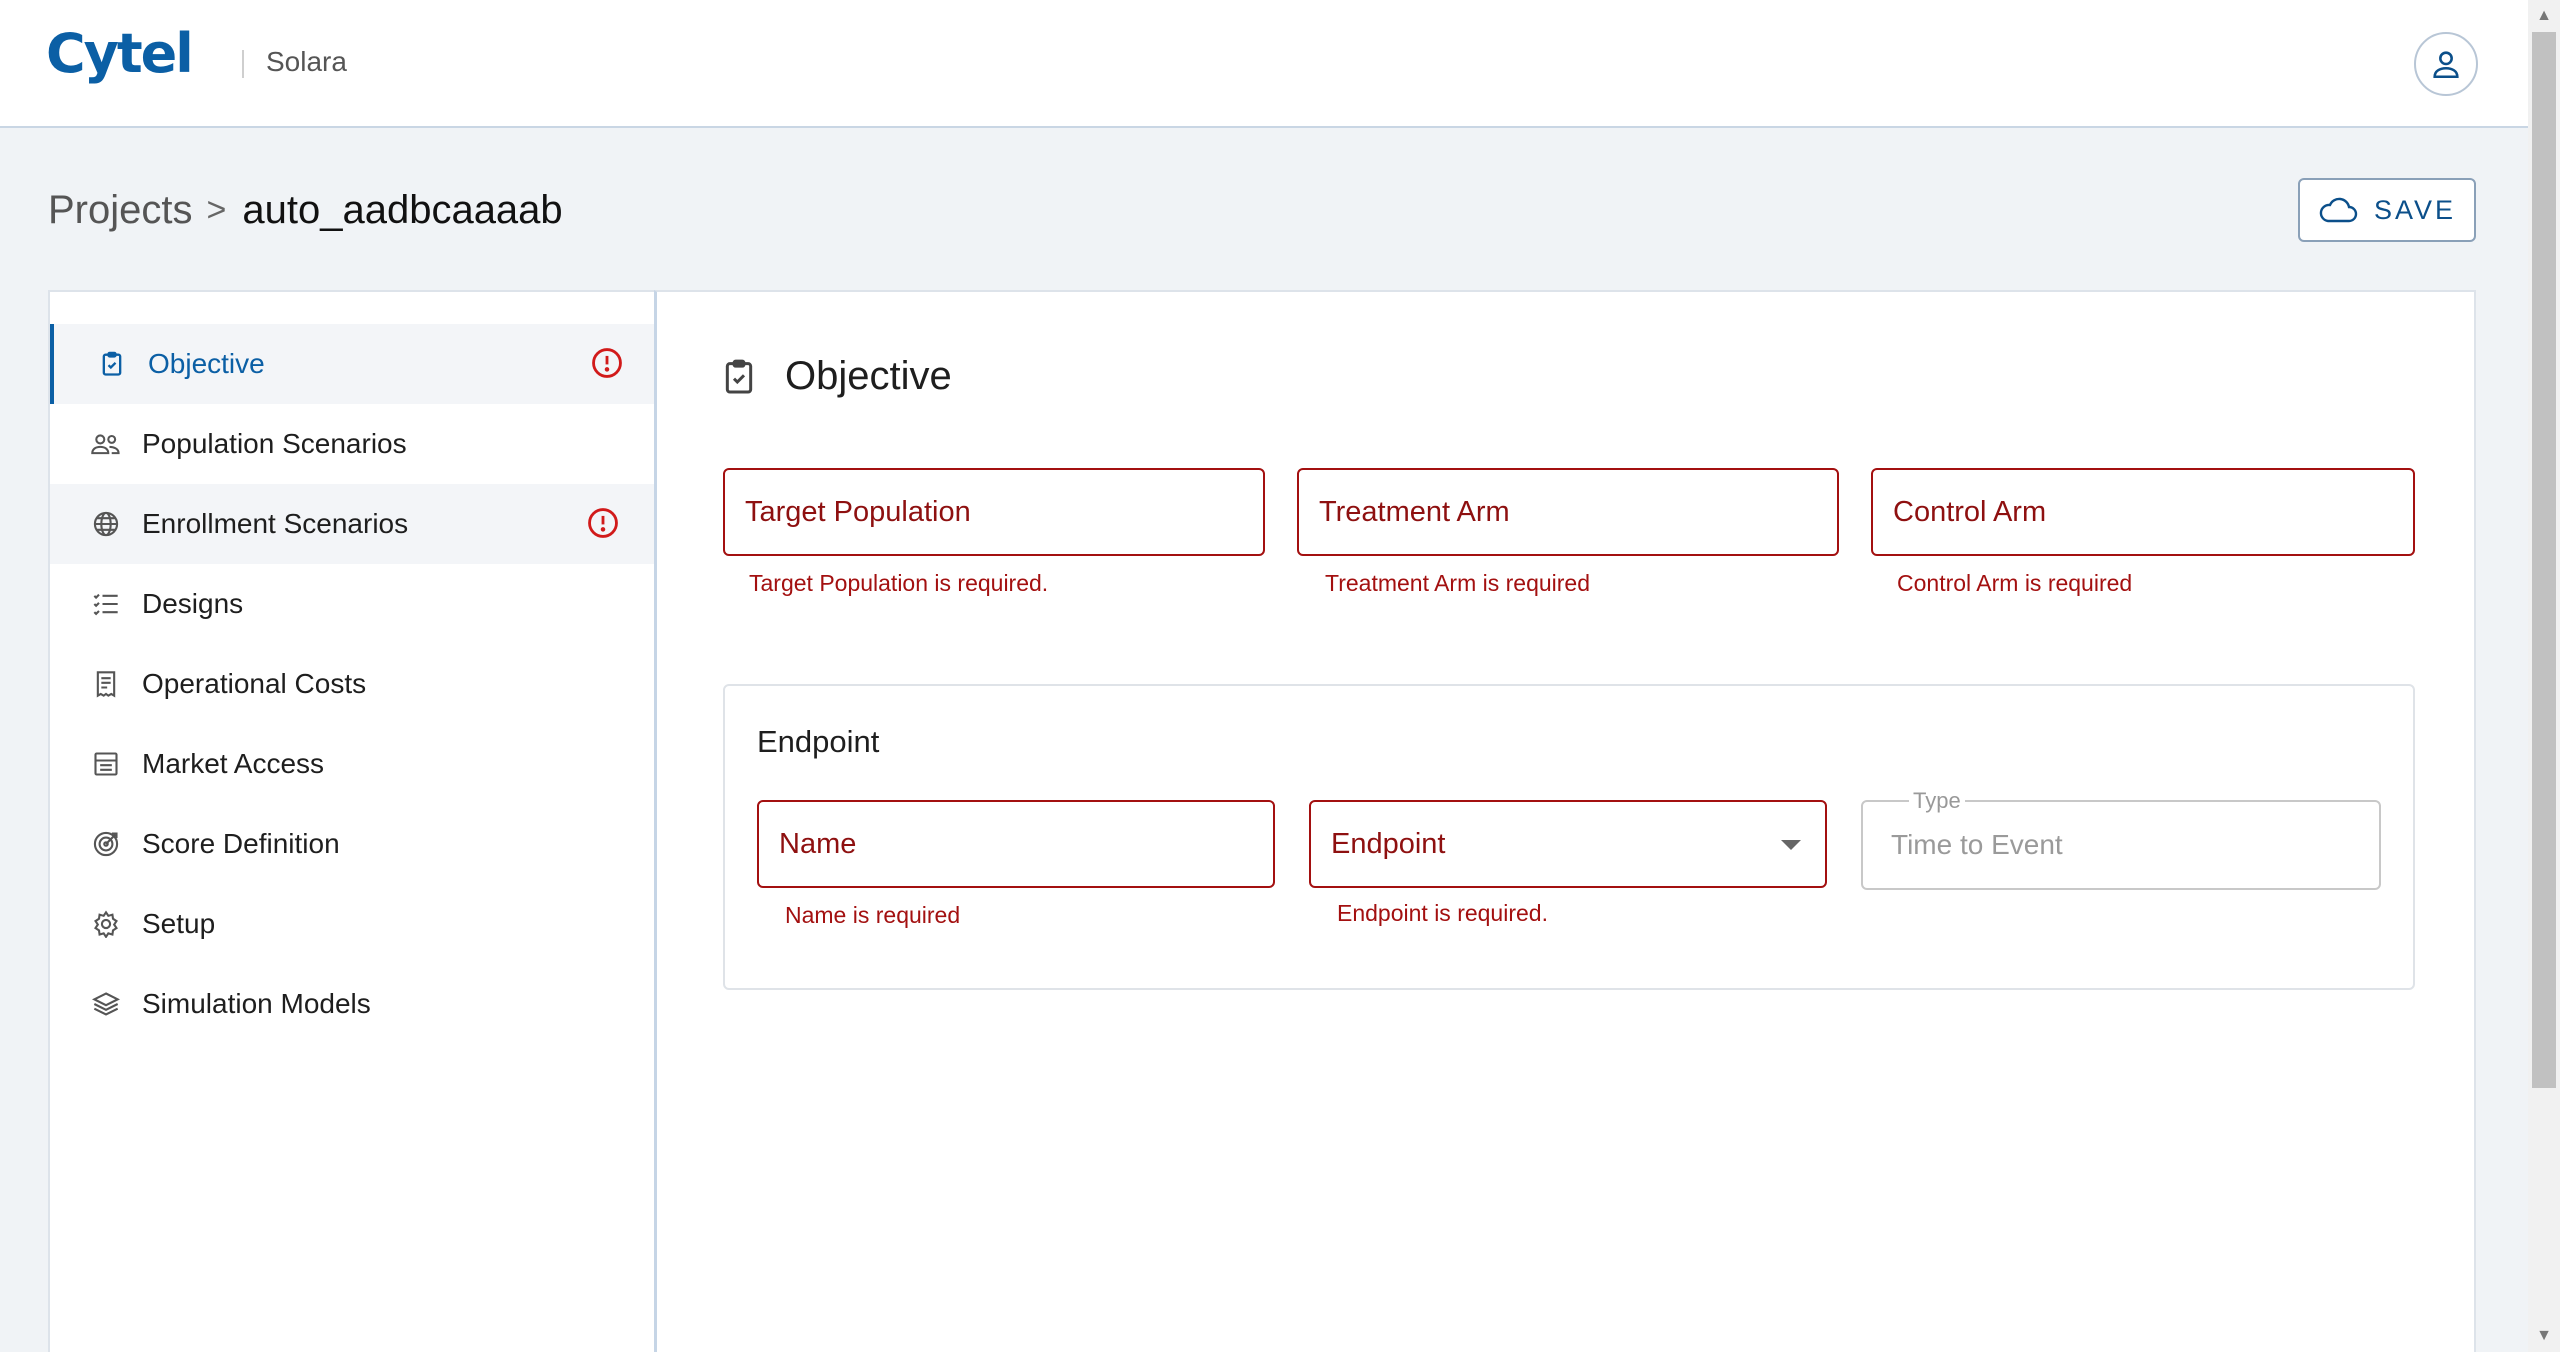 This screenshot has height=1352, width=2560. What do you see at coordinates (2544, 1336) in the screenshot?
I see `scroll-down-arrow-icon: ▼` at bounding box center [2544, 1336].